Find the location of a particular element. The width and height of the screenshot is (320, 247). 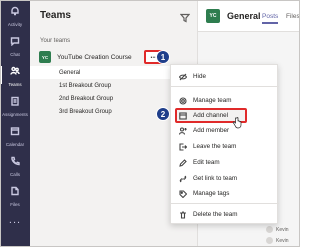

rail-label: Chat is located at coordinates (15, 54).